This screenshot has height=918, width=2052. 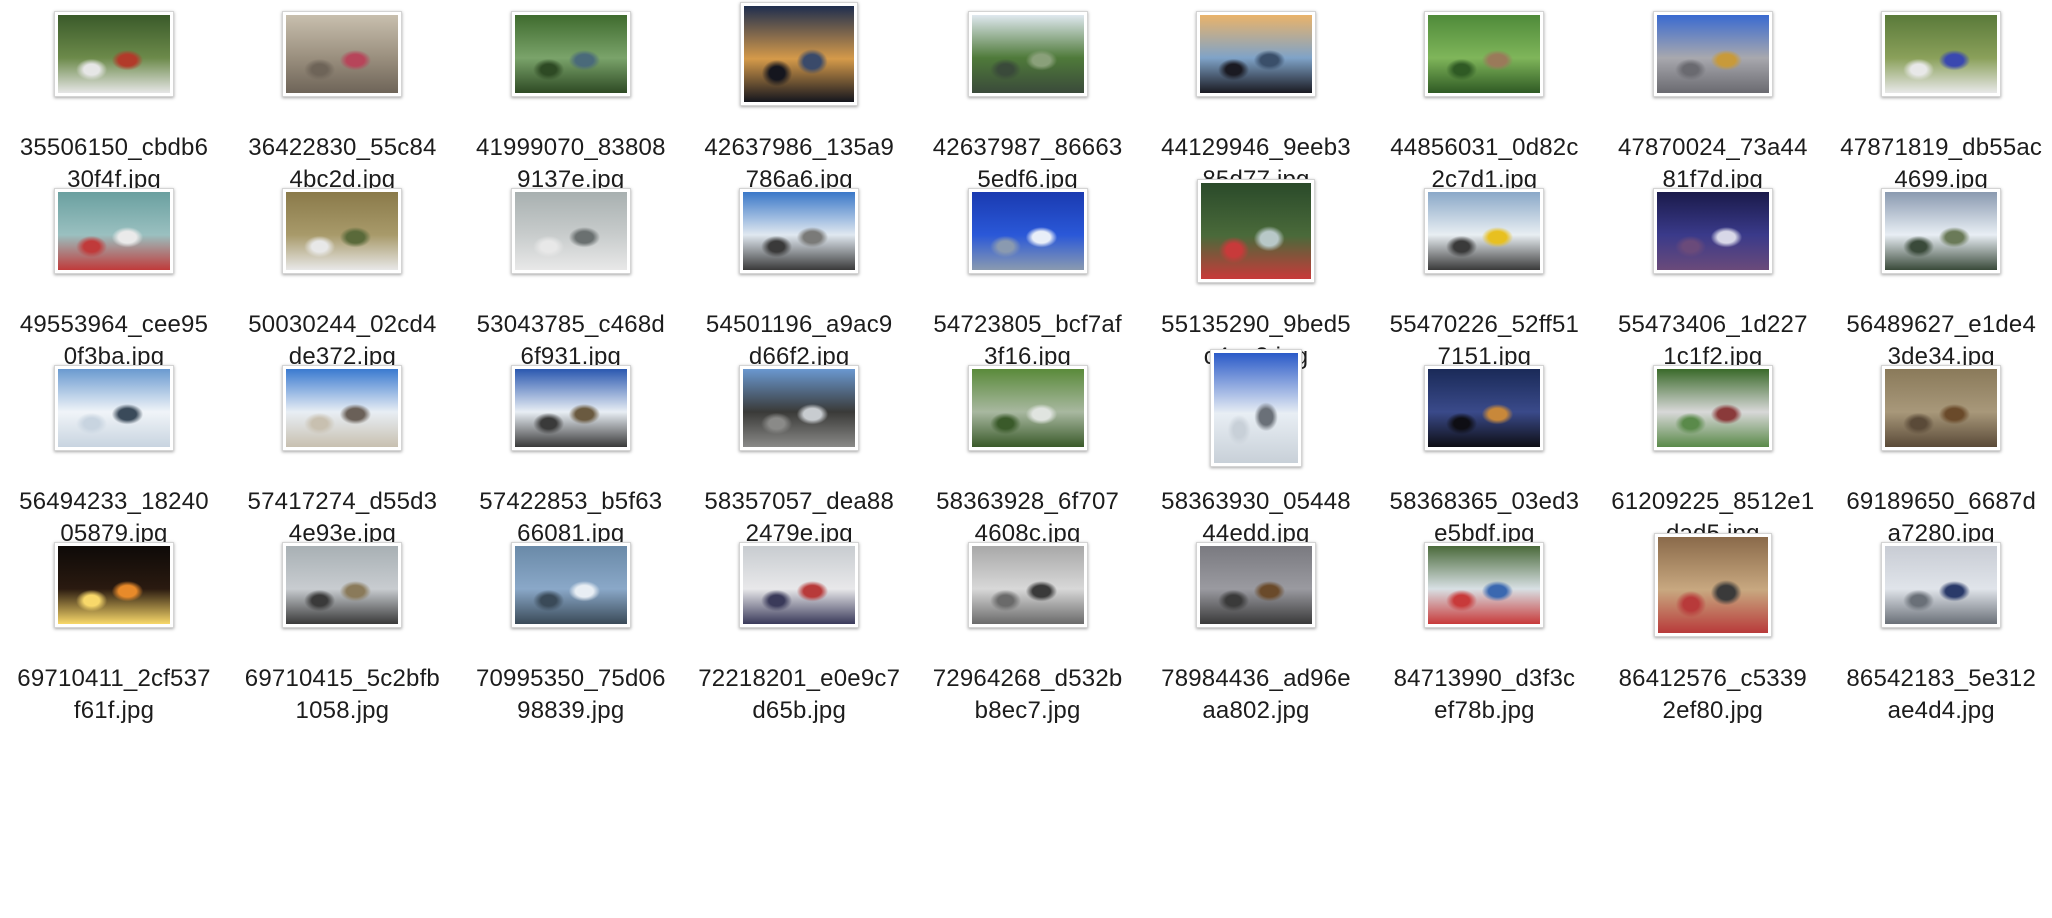 What do you see at coordinates (1027, 710) in the screenshot?
I see `file-name-line-2: b8ec7.jpg` at bounding box center [1027, 710].